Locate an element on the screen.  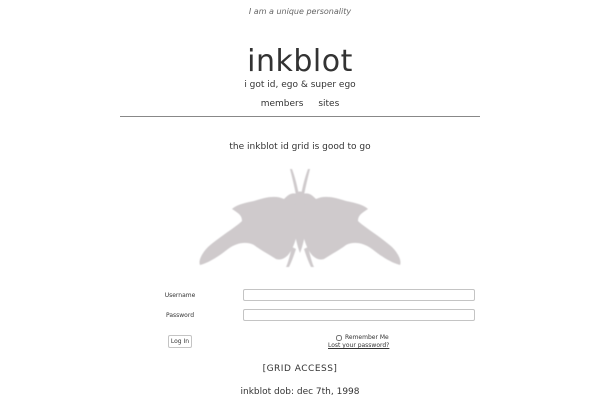
inkblot-left-antenna is located at coordinates (294, 182).